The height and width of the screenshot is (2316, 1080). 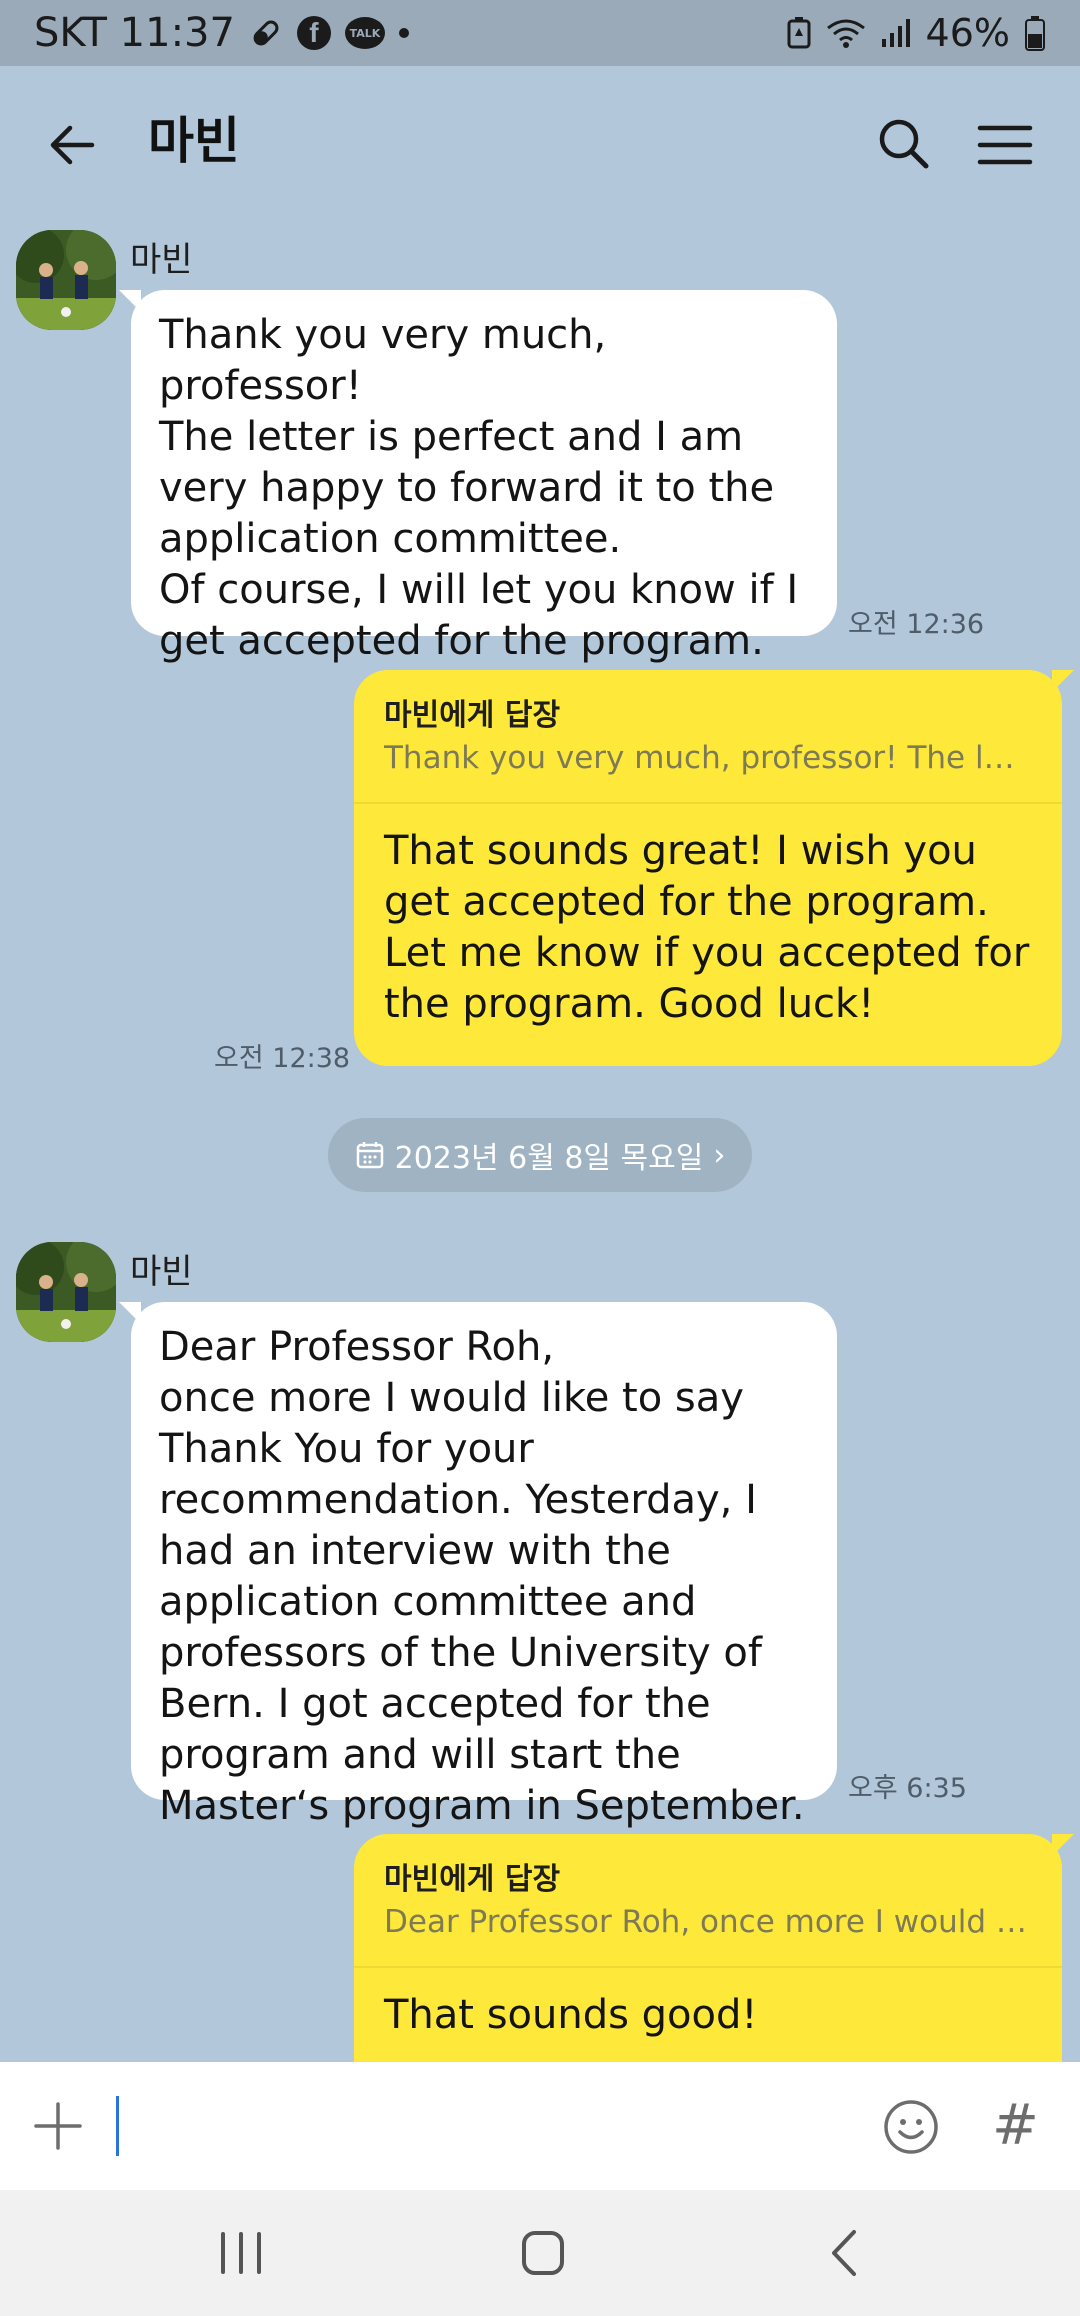 I want to click on hamburger-menu-icon, so click(x=1005, y=145).